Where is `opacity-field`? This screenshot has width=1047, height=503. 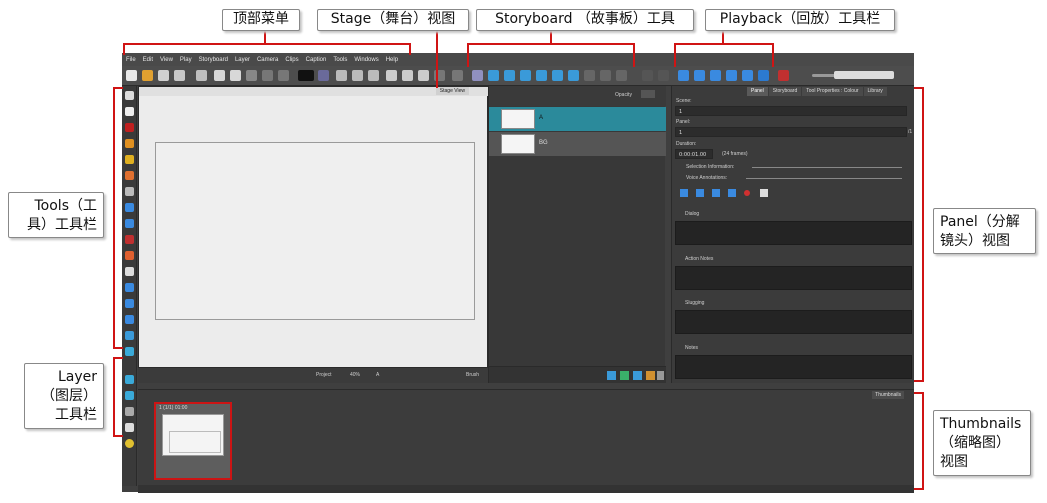
opacity-field is located at coordinates (648, 94).